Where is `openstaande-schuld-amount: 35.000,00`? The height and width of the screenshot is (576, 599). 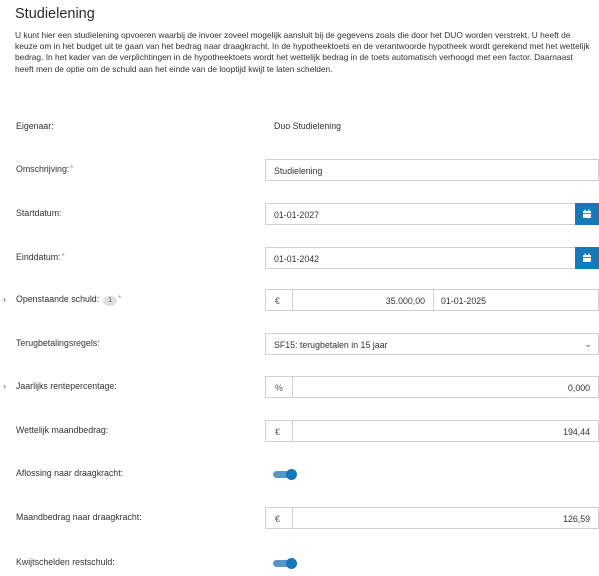
openstaande-schuld-amount: 35.000,00 is located at coordinates (405, 301).